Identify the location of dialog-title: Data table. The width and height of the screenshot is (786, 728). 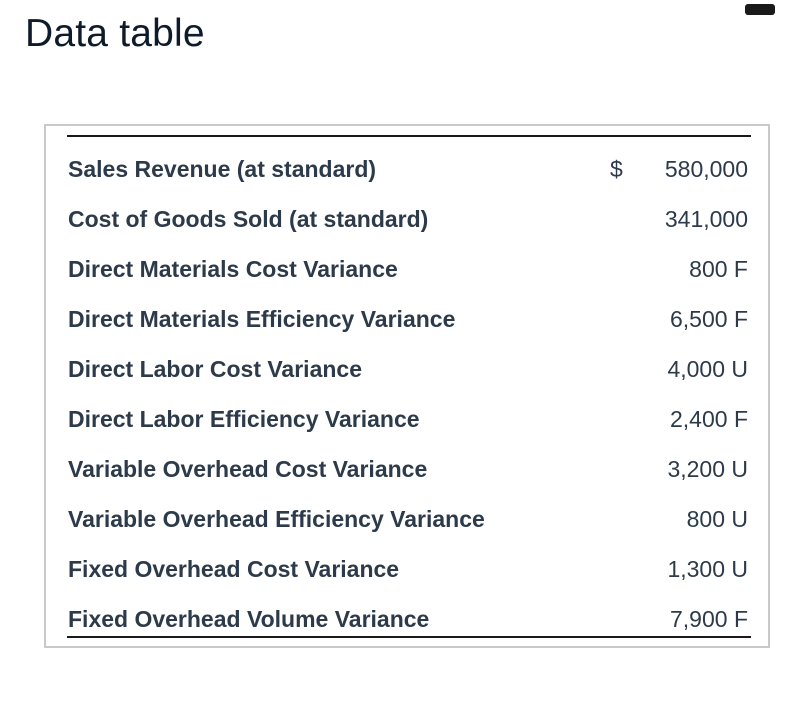
(115, 33).